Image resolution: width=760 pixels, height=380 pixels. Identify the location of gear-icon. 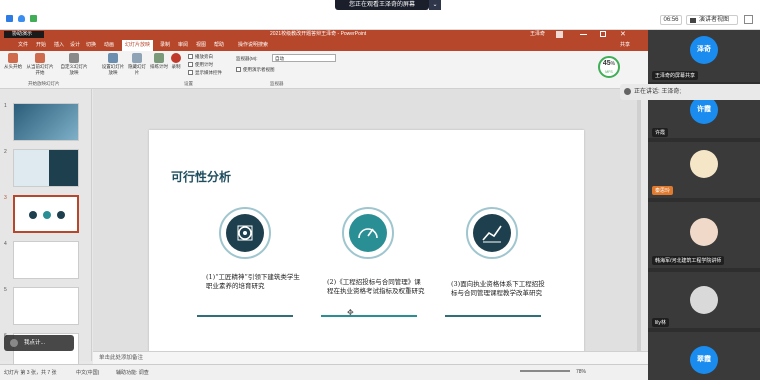
(245, 233).